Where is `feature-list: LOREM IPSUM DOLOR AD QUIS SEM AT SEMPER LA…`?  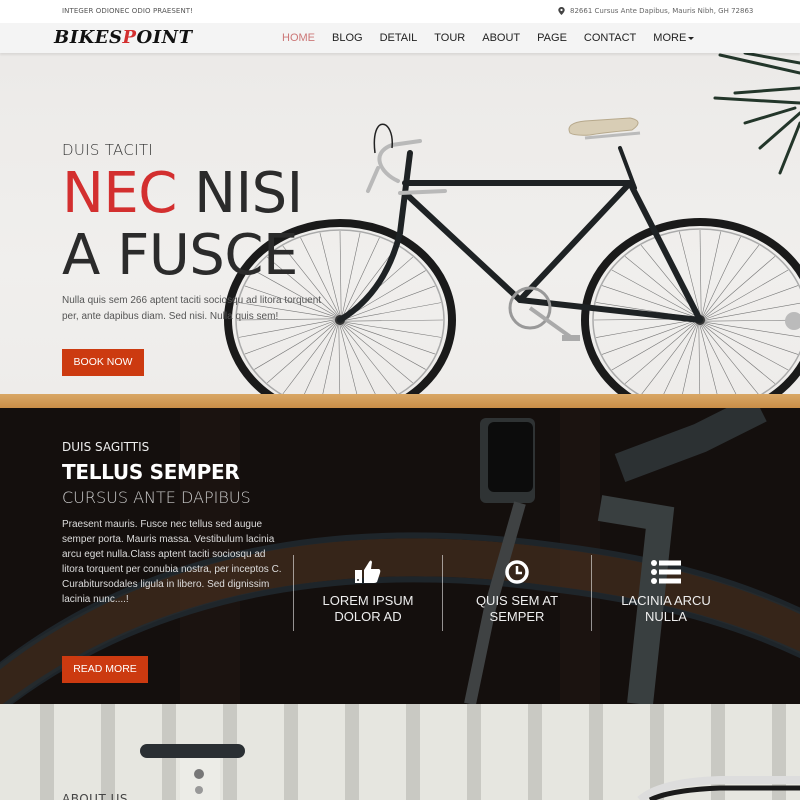 feature-list: LOREM IPSUM DOLOR AD QUIS SEM AT SEMPER LA… is located at coordinates (516, 593).